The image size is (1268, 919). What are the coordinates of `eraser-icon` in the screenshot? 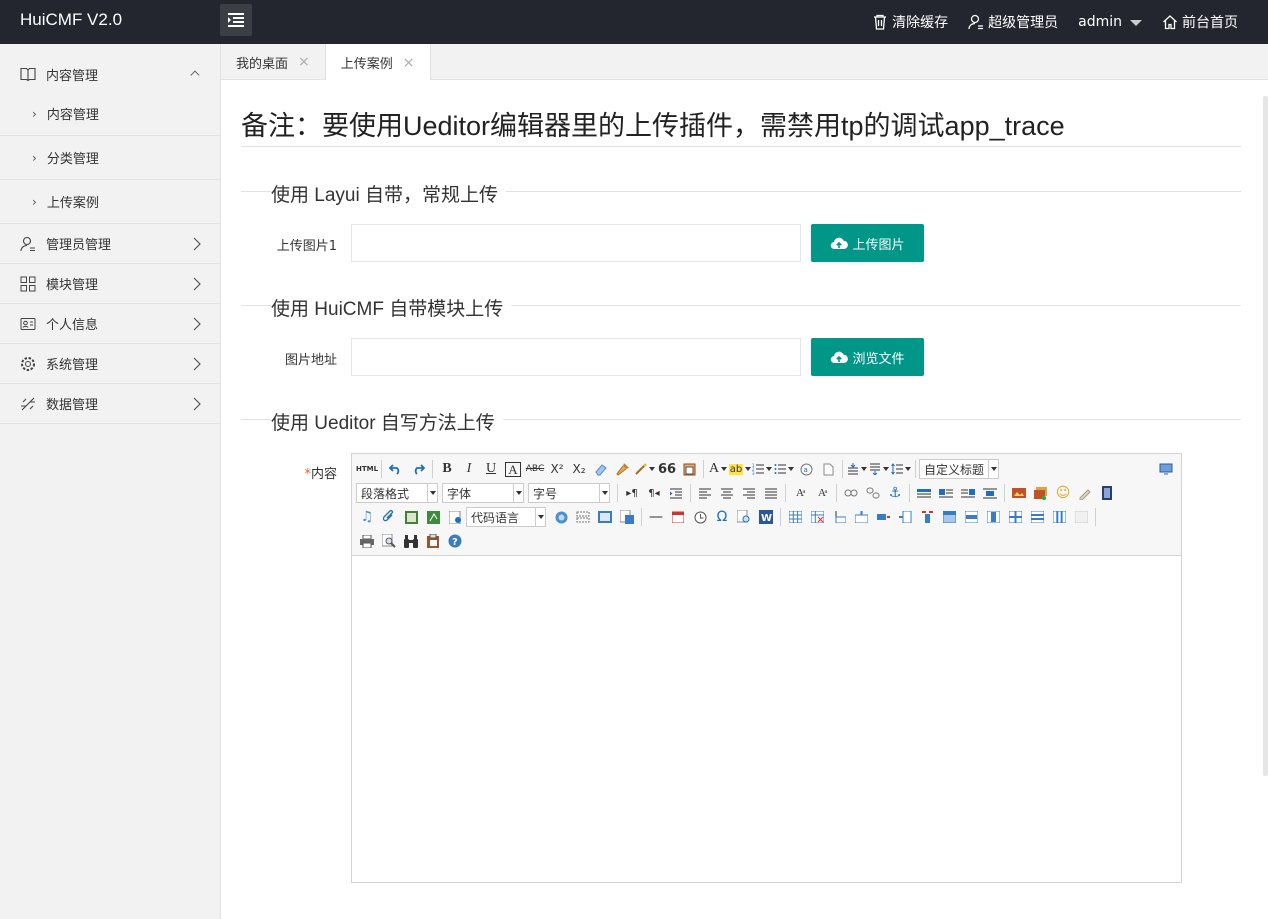 It's located at (601, 469).